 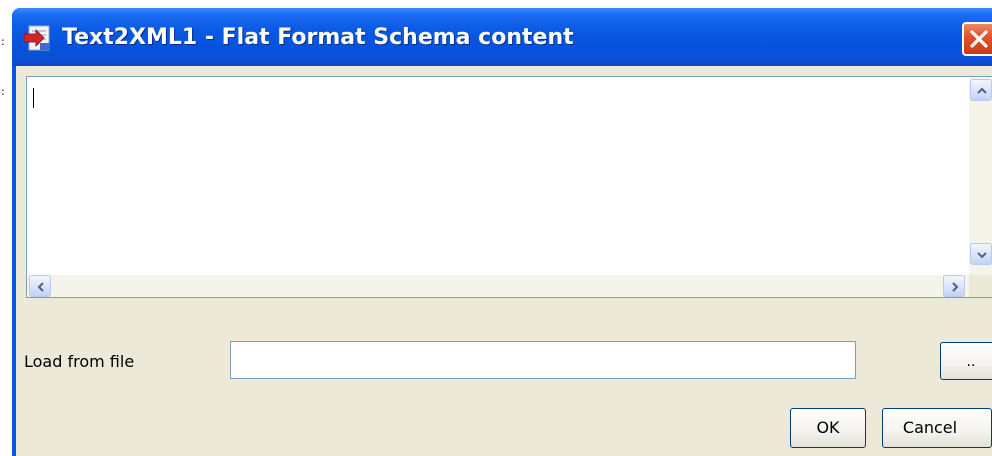 I want to click on title-bar: Text2XML1 - Flat Format Schema content, so click(x=502, y=37).